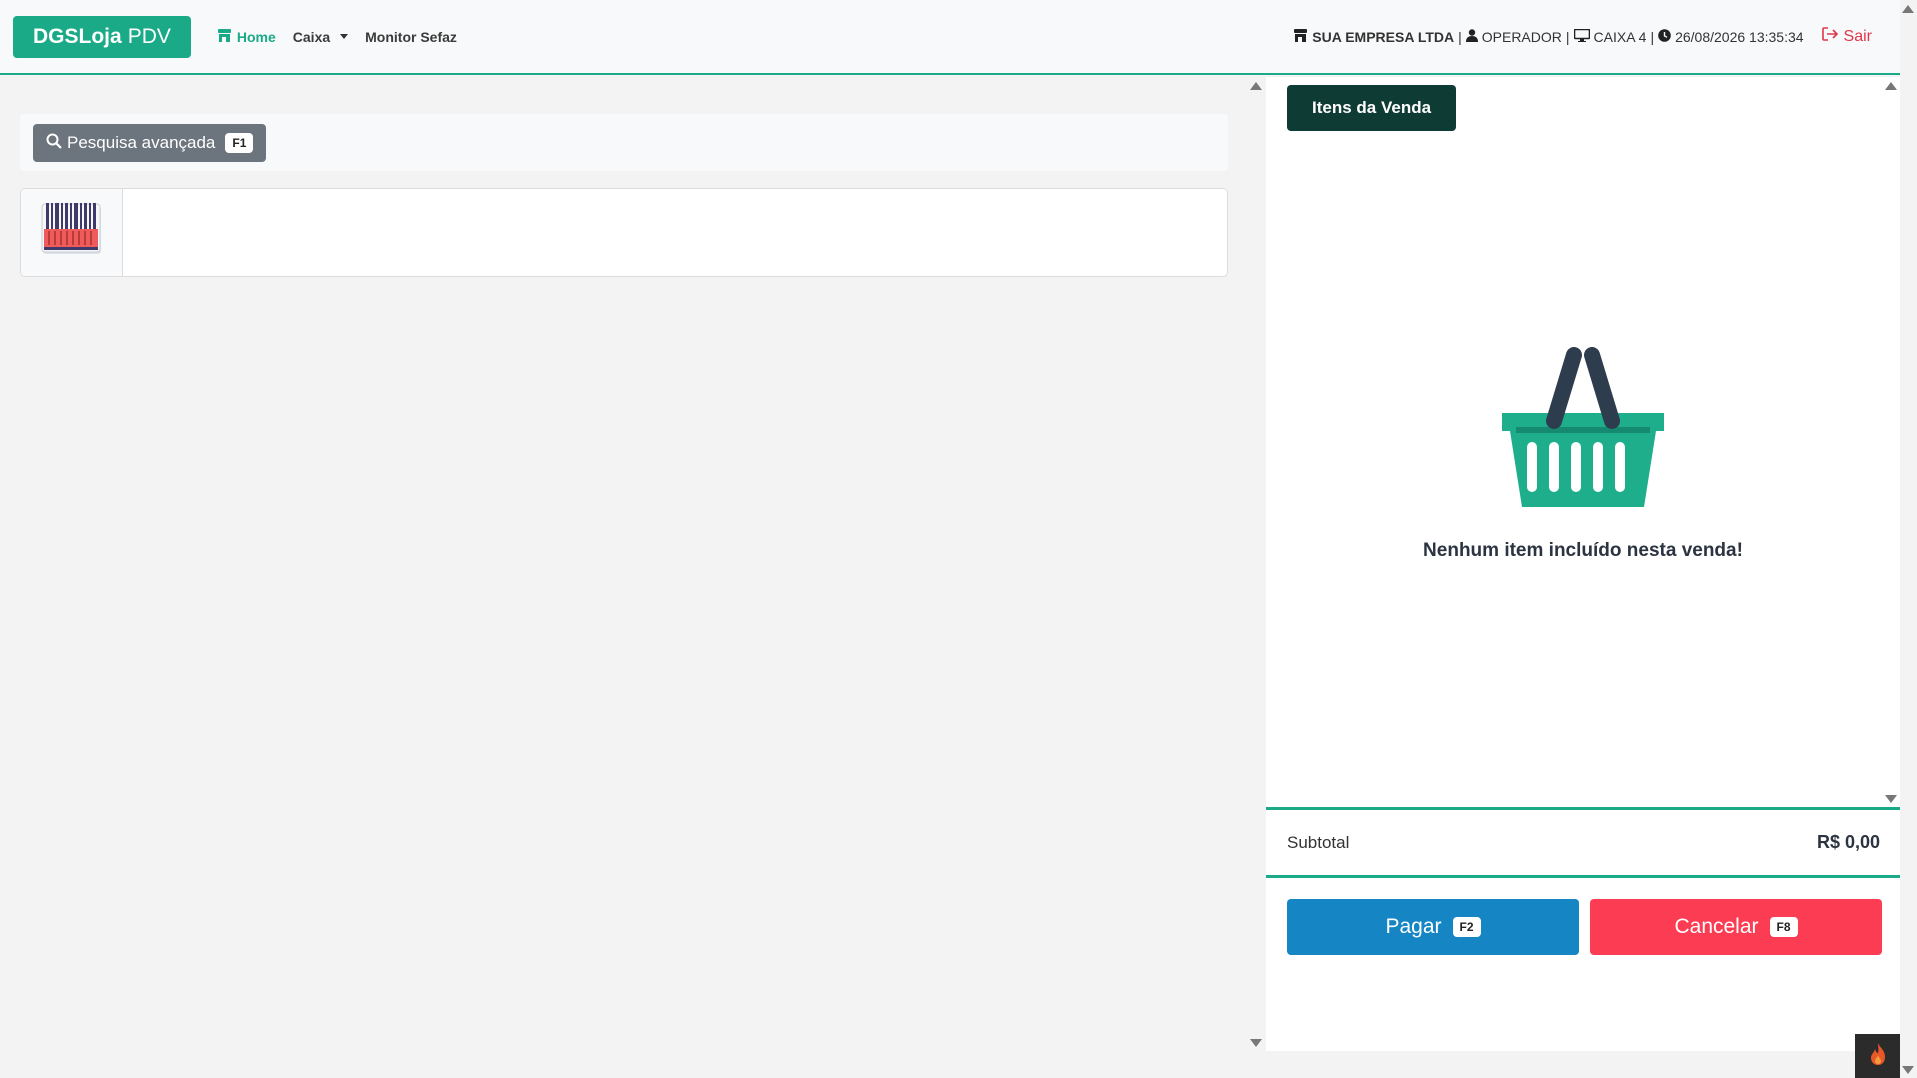  I want to click on barcode-input-group, so click(624, 232).